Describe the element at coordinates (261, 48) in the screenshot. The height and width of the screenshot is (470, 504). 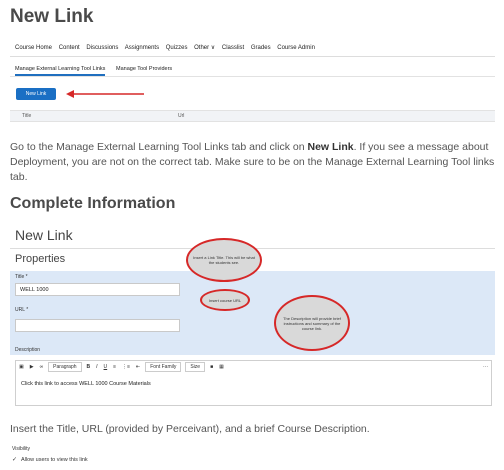
I see `nav-grades: Grades` at that location.